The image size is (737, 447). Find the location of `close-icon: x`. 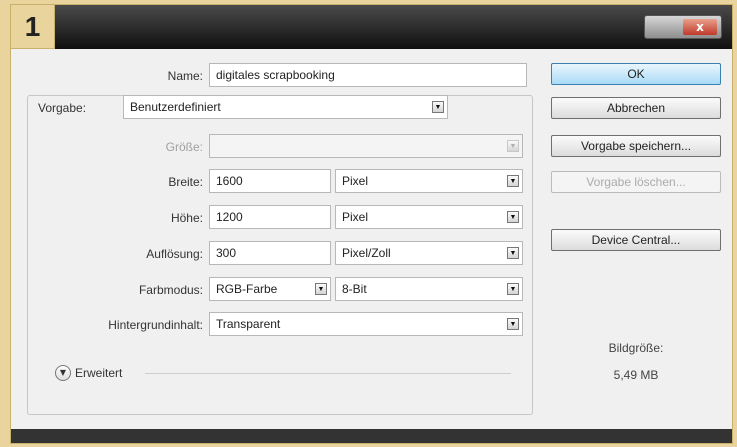

close-icon: x is located at coordinates (700, 27).